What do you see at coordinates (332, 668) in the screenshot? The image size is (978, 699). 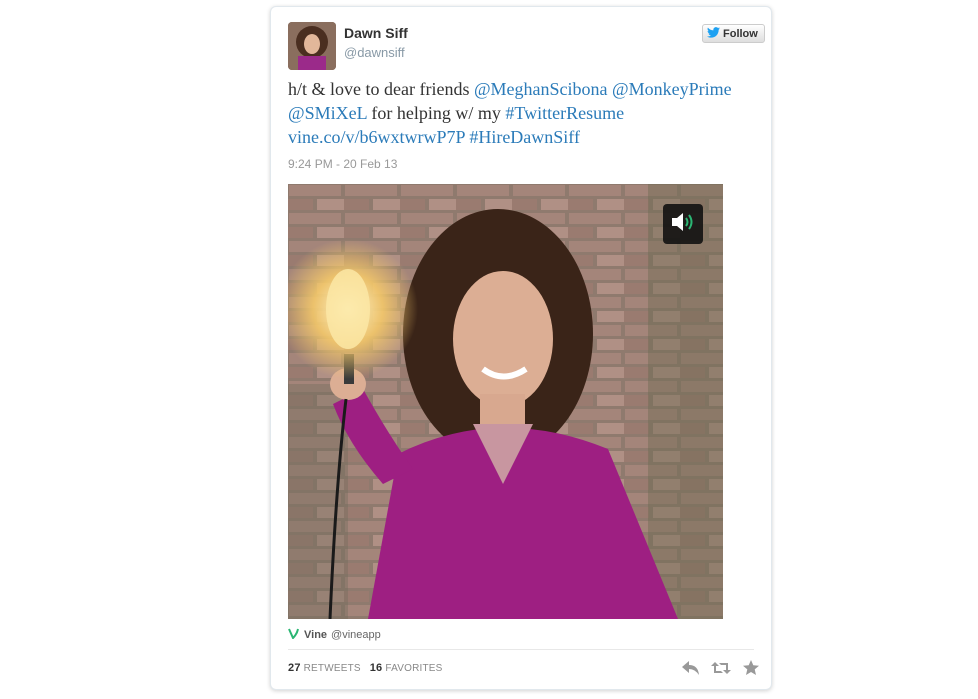 I see `retweets-label: RETWEETS` at bounding box center [332, 668].